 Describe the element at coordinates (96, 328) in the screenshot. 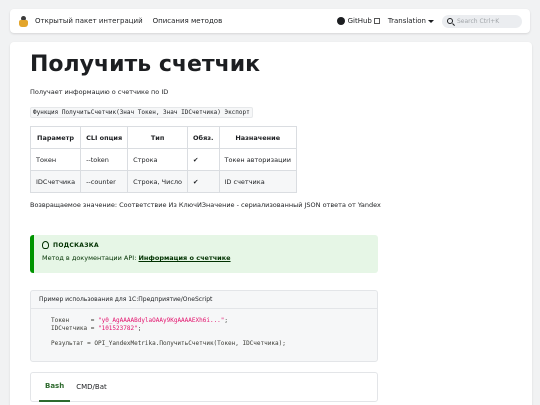

I see `code-line-2: IDСчетчика = "101523782";` at that location.